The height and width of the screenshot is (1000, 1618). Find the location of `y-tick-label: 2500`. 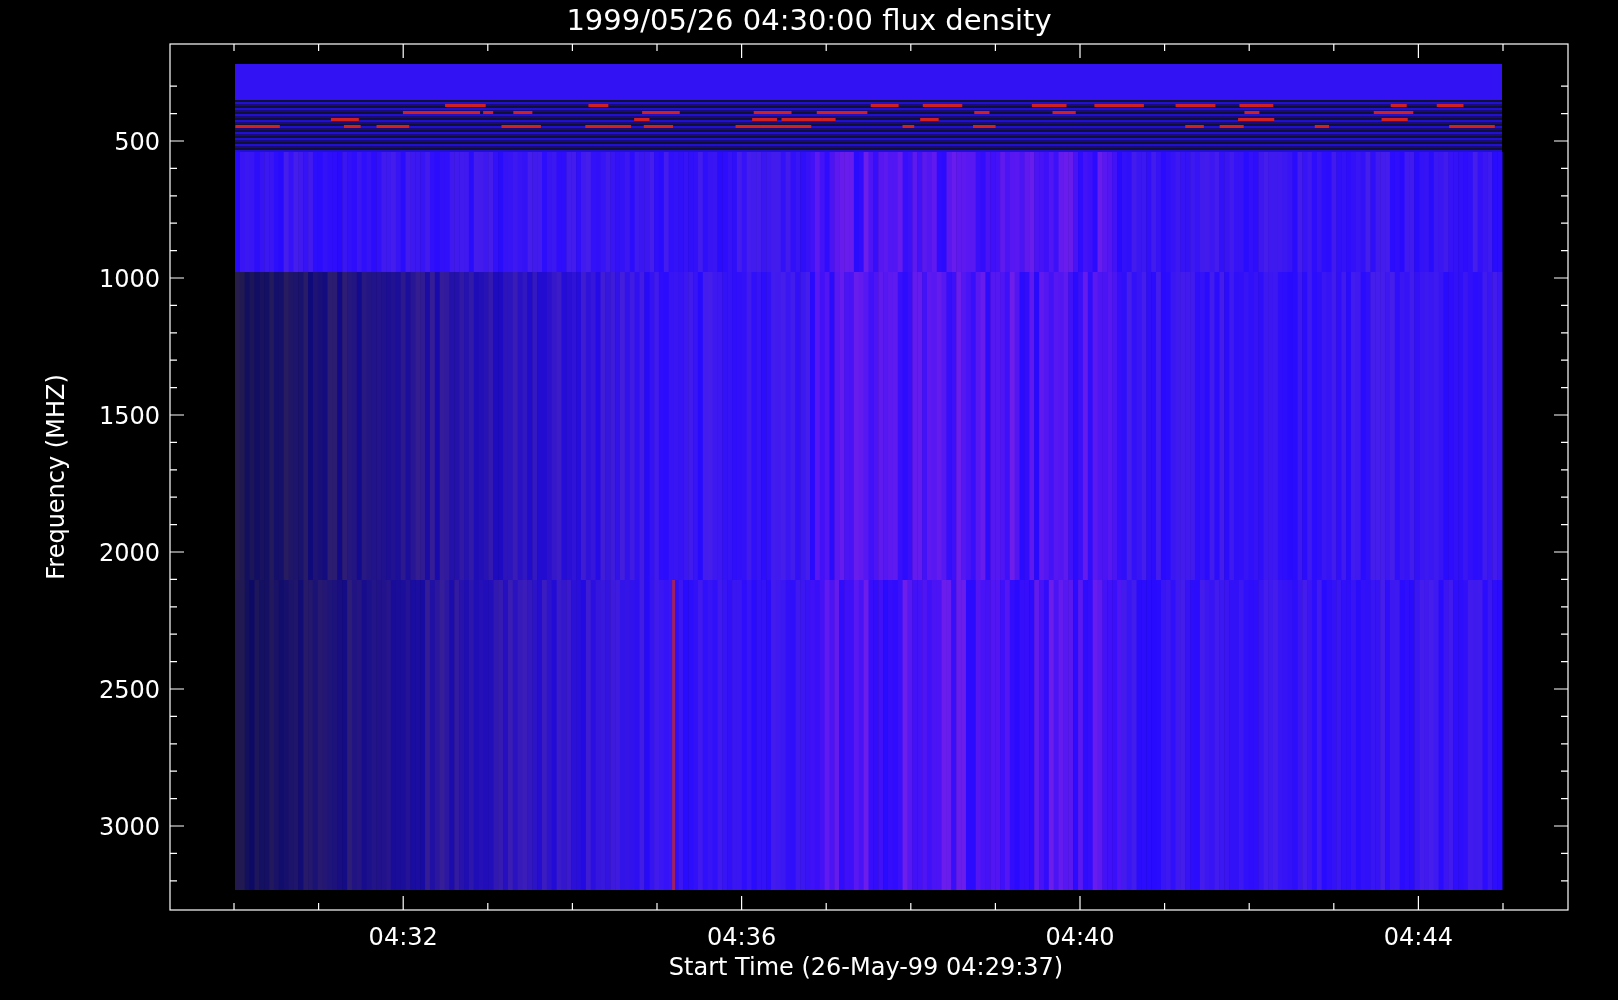

y-tick-label: 2500 is located at coordinates (129, 690).